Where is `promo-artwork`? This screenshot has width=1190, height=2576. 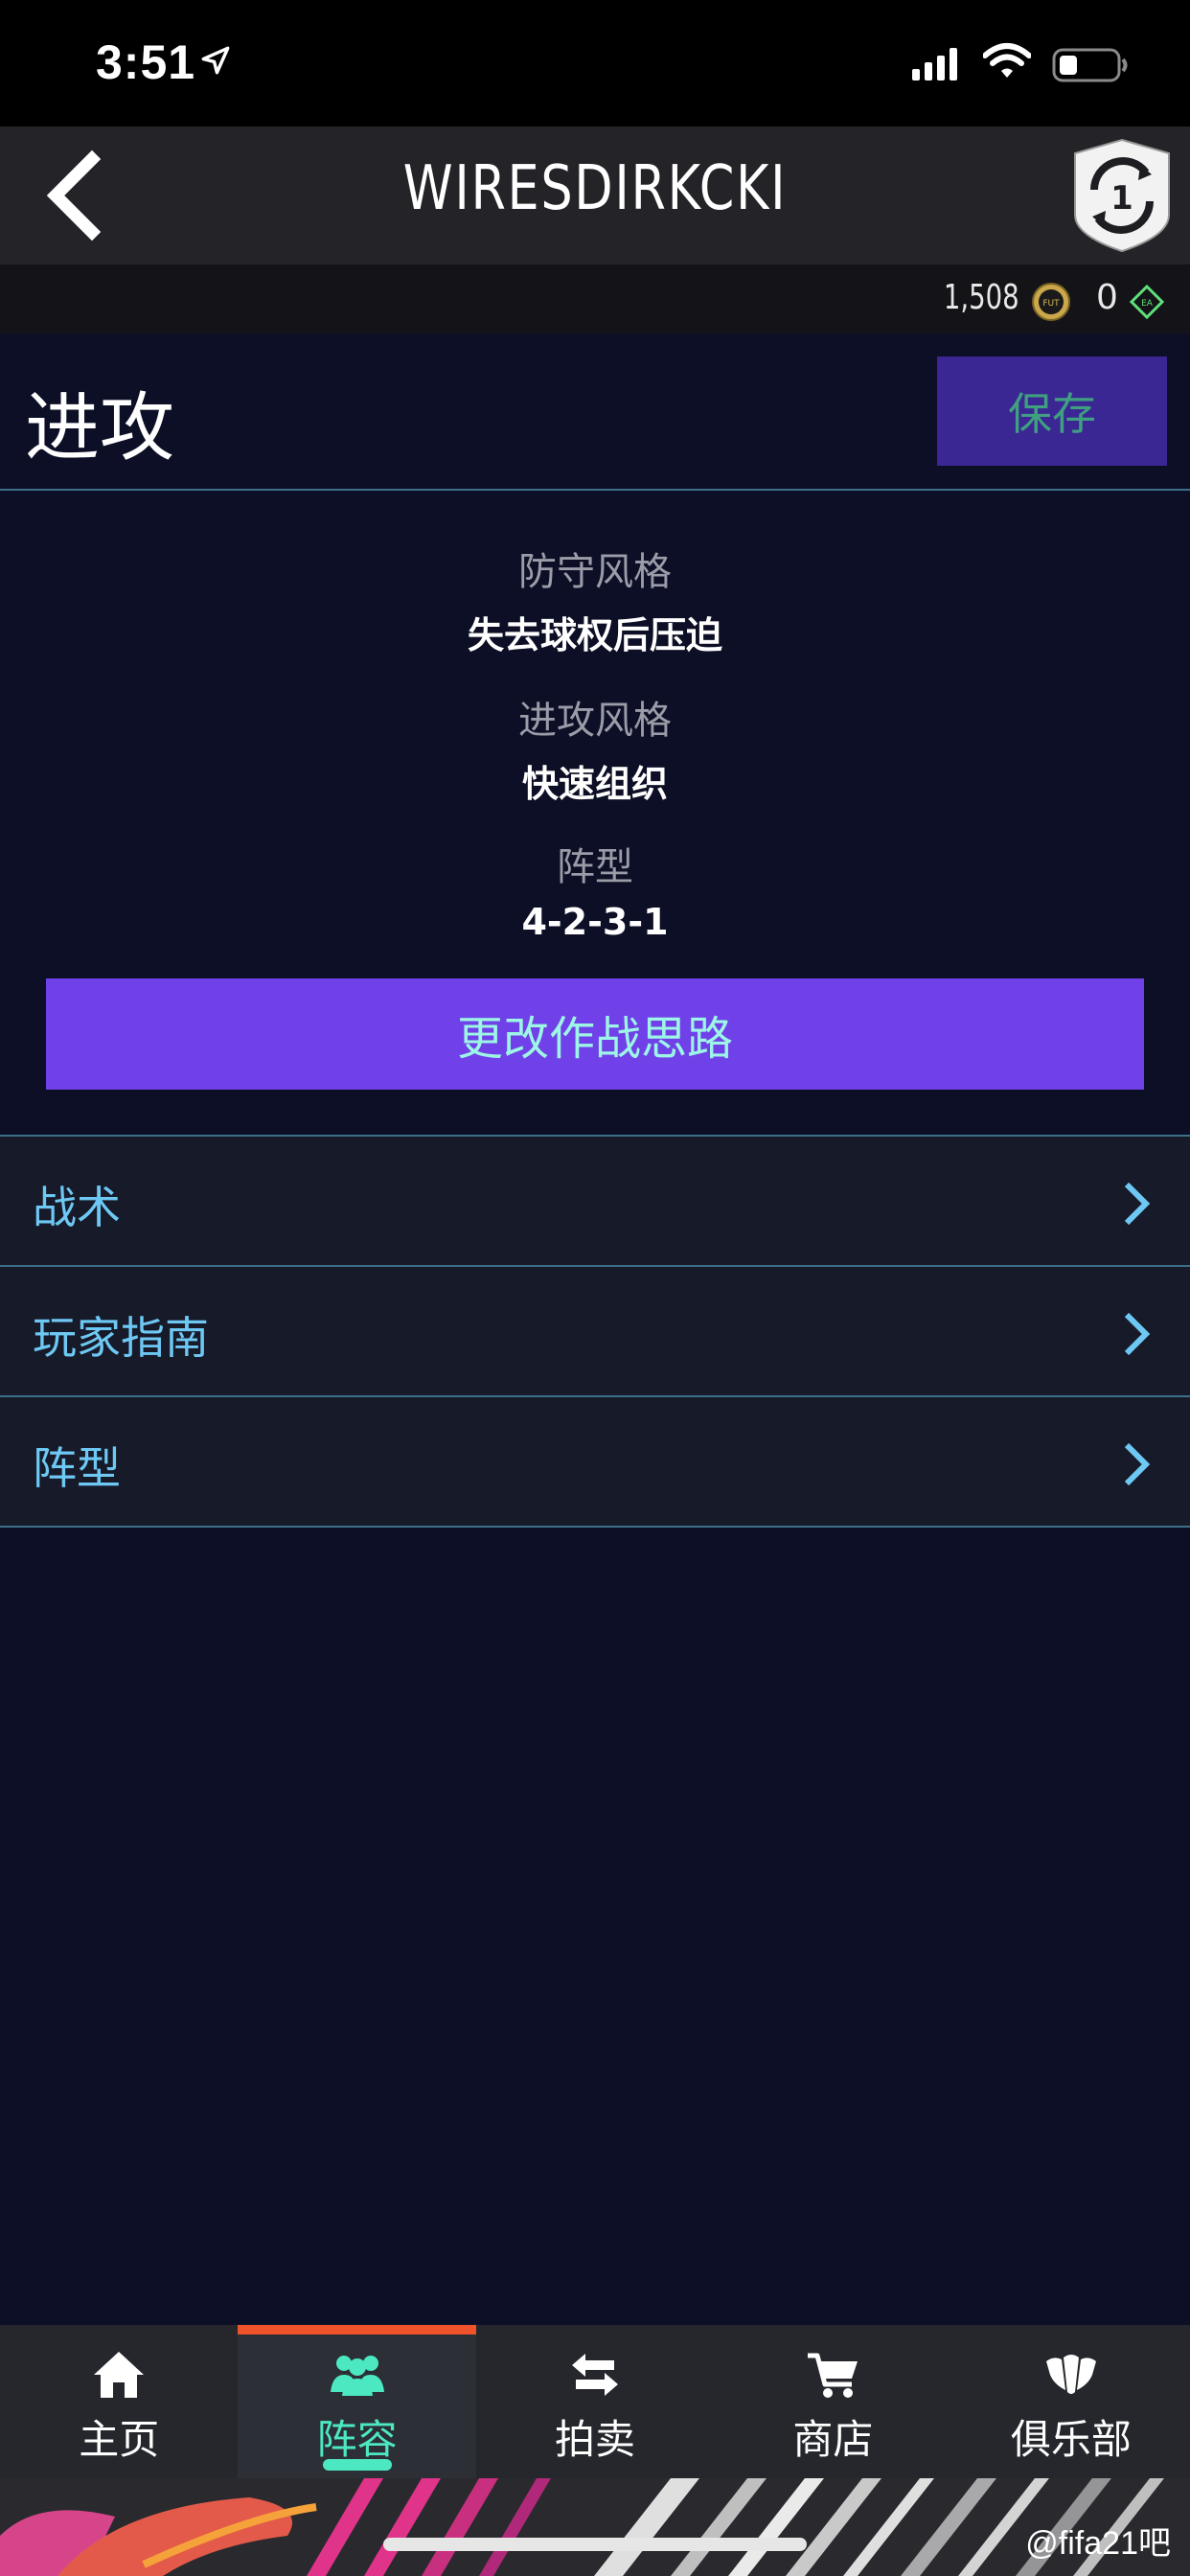
promo-artwork is located at coordinates (595, 2527).